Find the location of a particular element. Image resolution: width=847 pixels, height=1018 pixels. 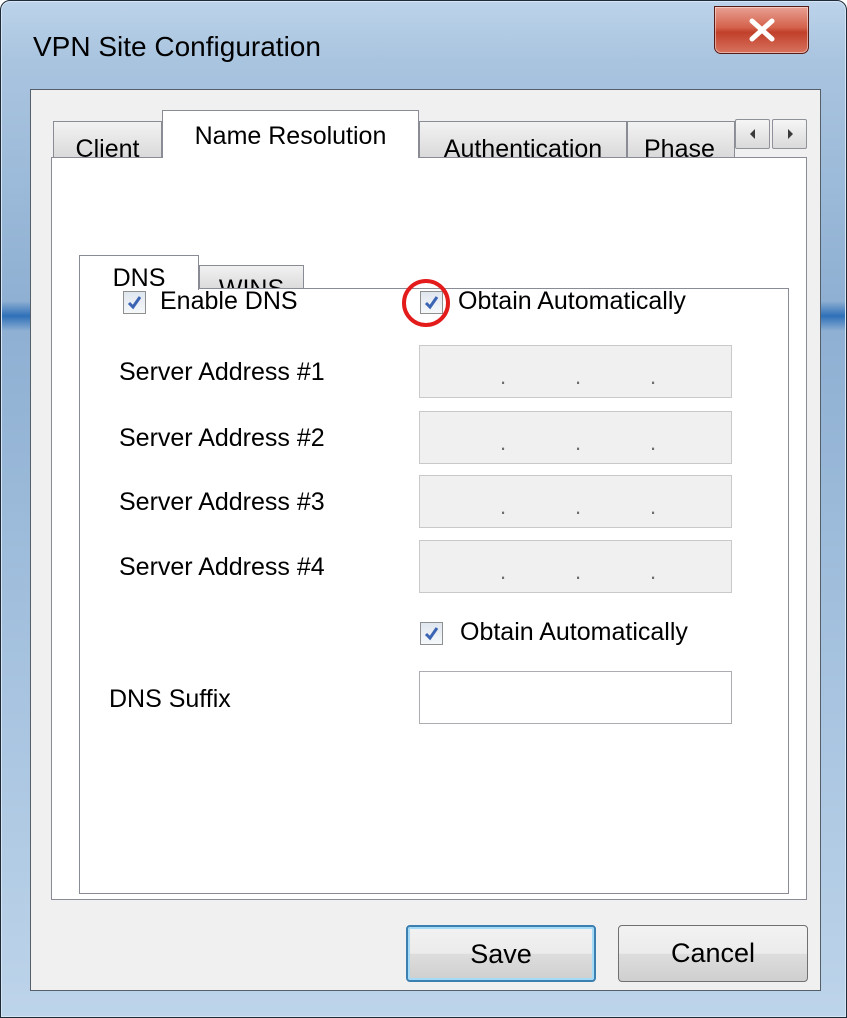

cancel-button: Cancel is located at coordinates (713, 953).